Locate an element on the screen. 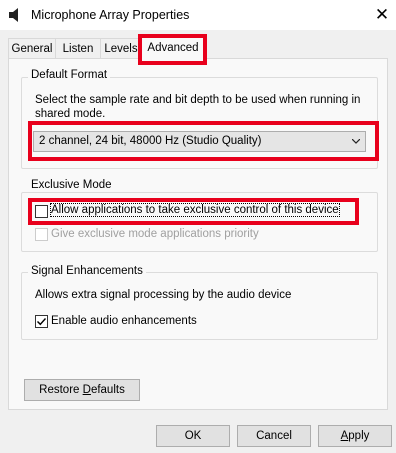  tab-levels: Levels is located at coordinates (121, 48).